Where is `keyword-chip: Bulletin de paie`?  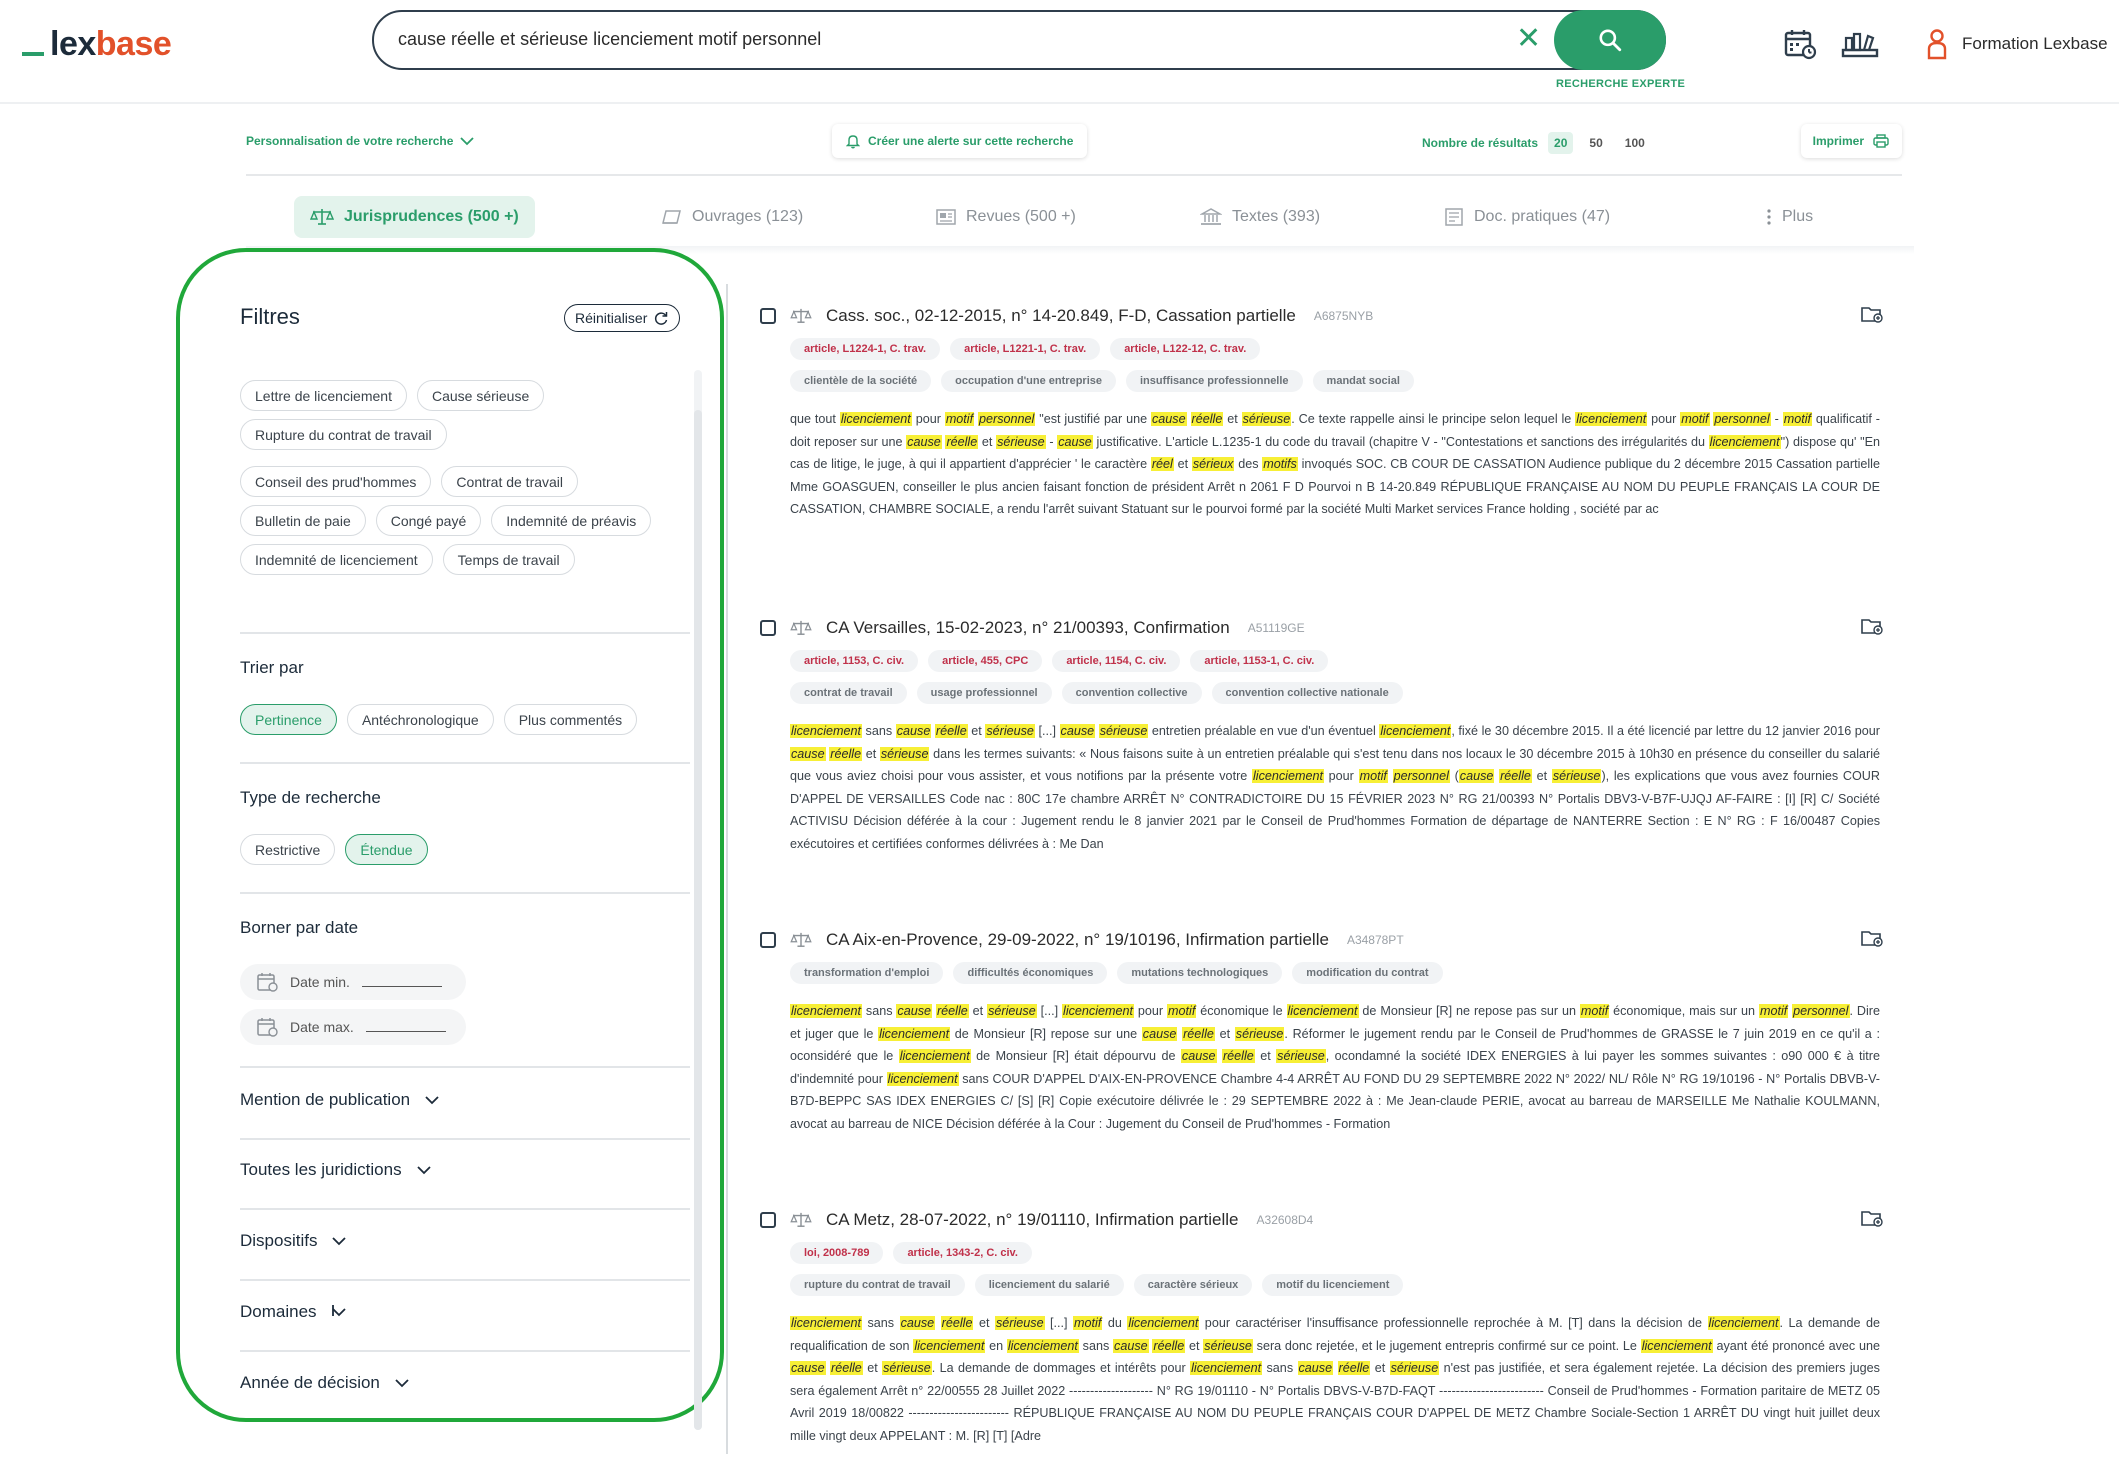
keyword-chip: Bulletin de paie is located at coordinates (303, 520).